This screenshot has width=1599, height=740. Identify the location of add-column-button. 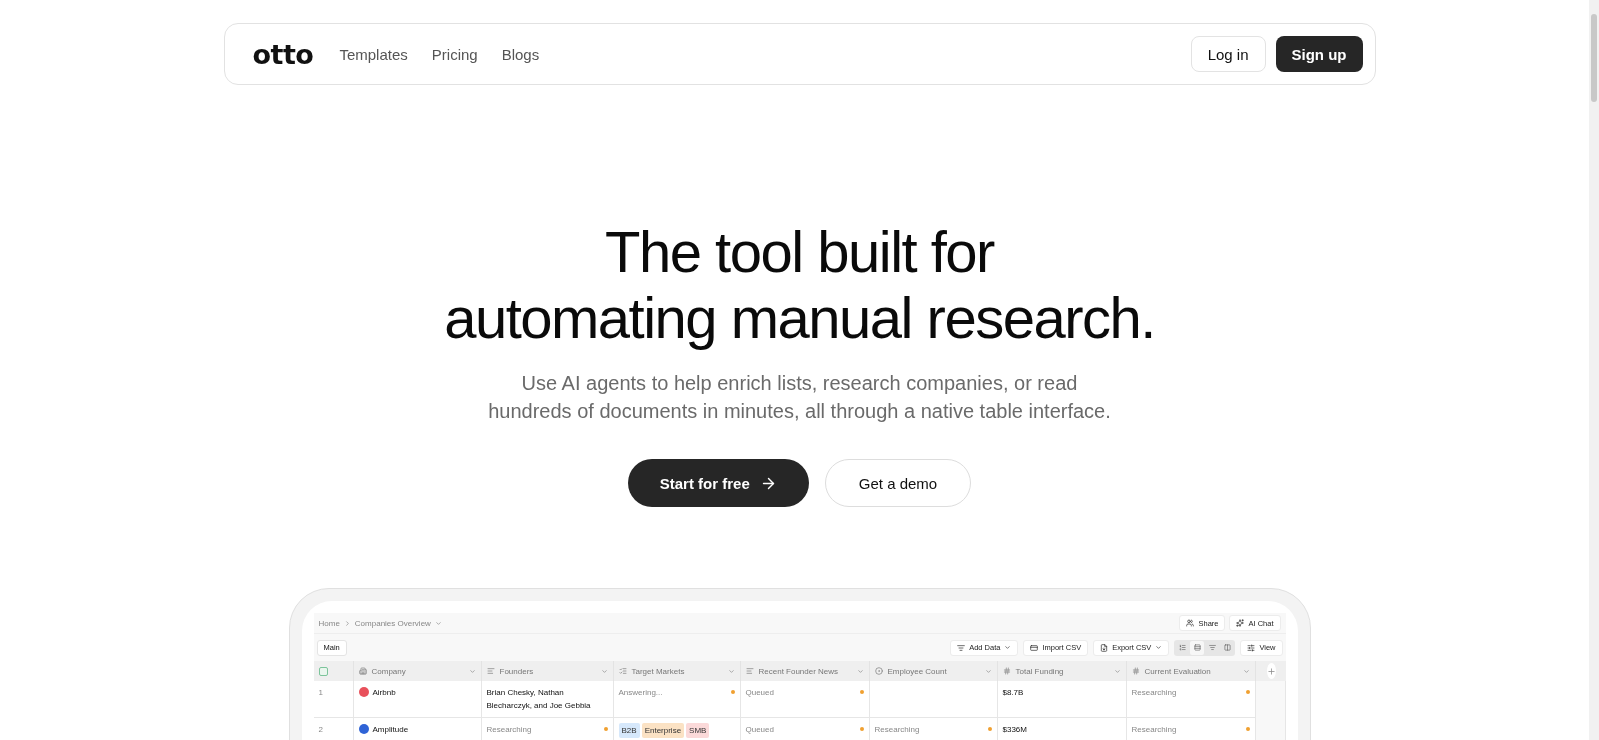
(1271, 671).